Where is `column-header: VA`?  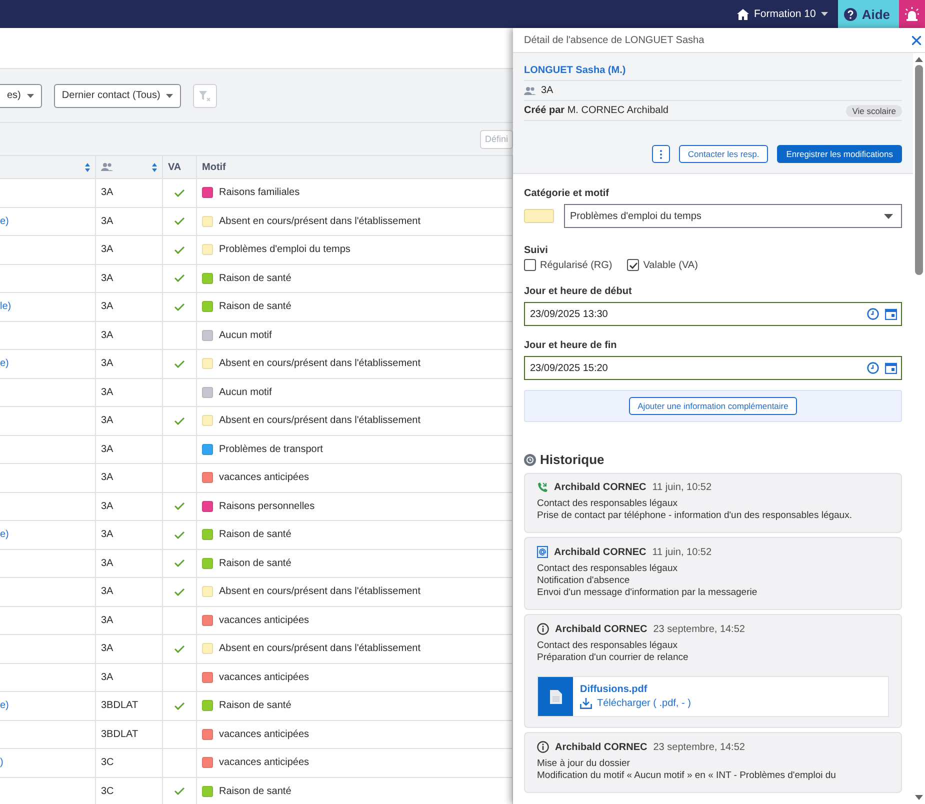 column-header: VA is located at coordinates (180, 167).